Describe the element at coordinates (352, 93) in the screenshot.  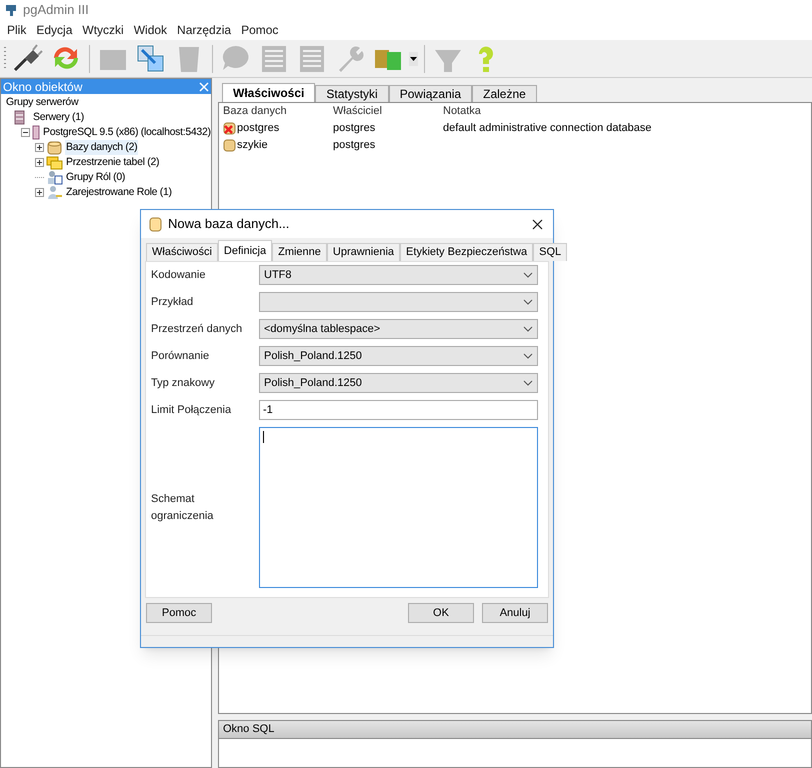
I see `tab: Statystyki` at that location.